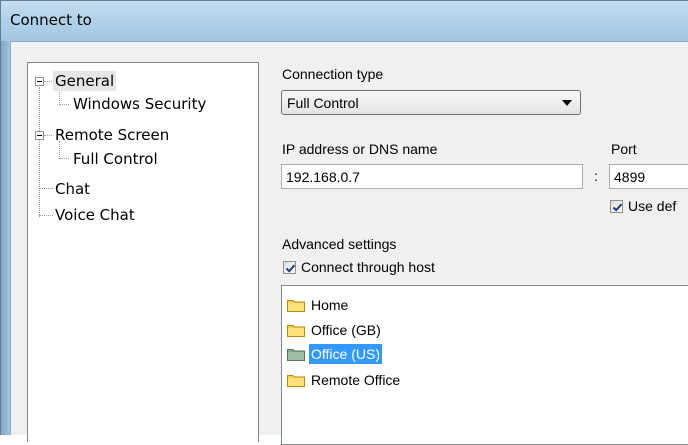 The width and height of the screenshot is (688, 445). Describe the element at coordinates (567, 103) in the screenshot. I see `dropdown-arrow-icon` at that location.